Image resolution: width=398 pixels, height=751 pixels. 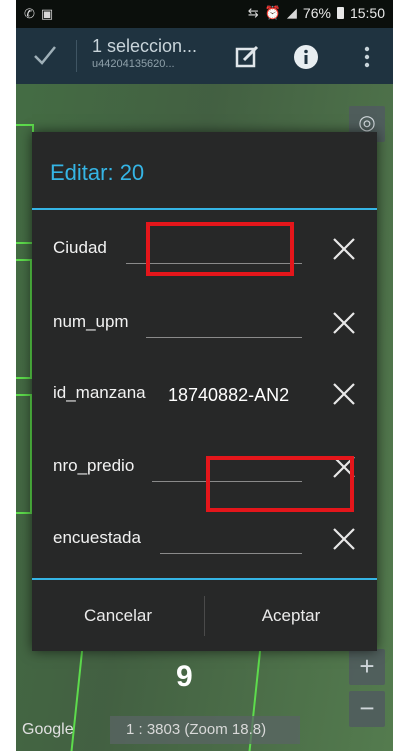 I want to click on info-icon, so click(x=306, y=57).